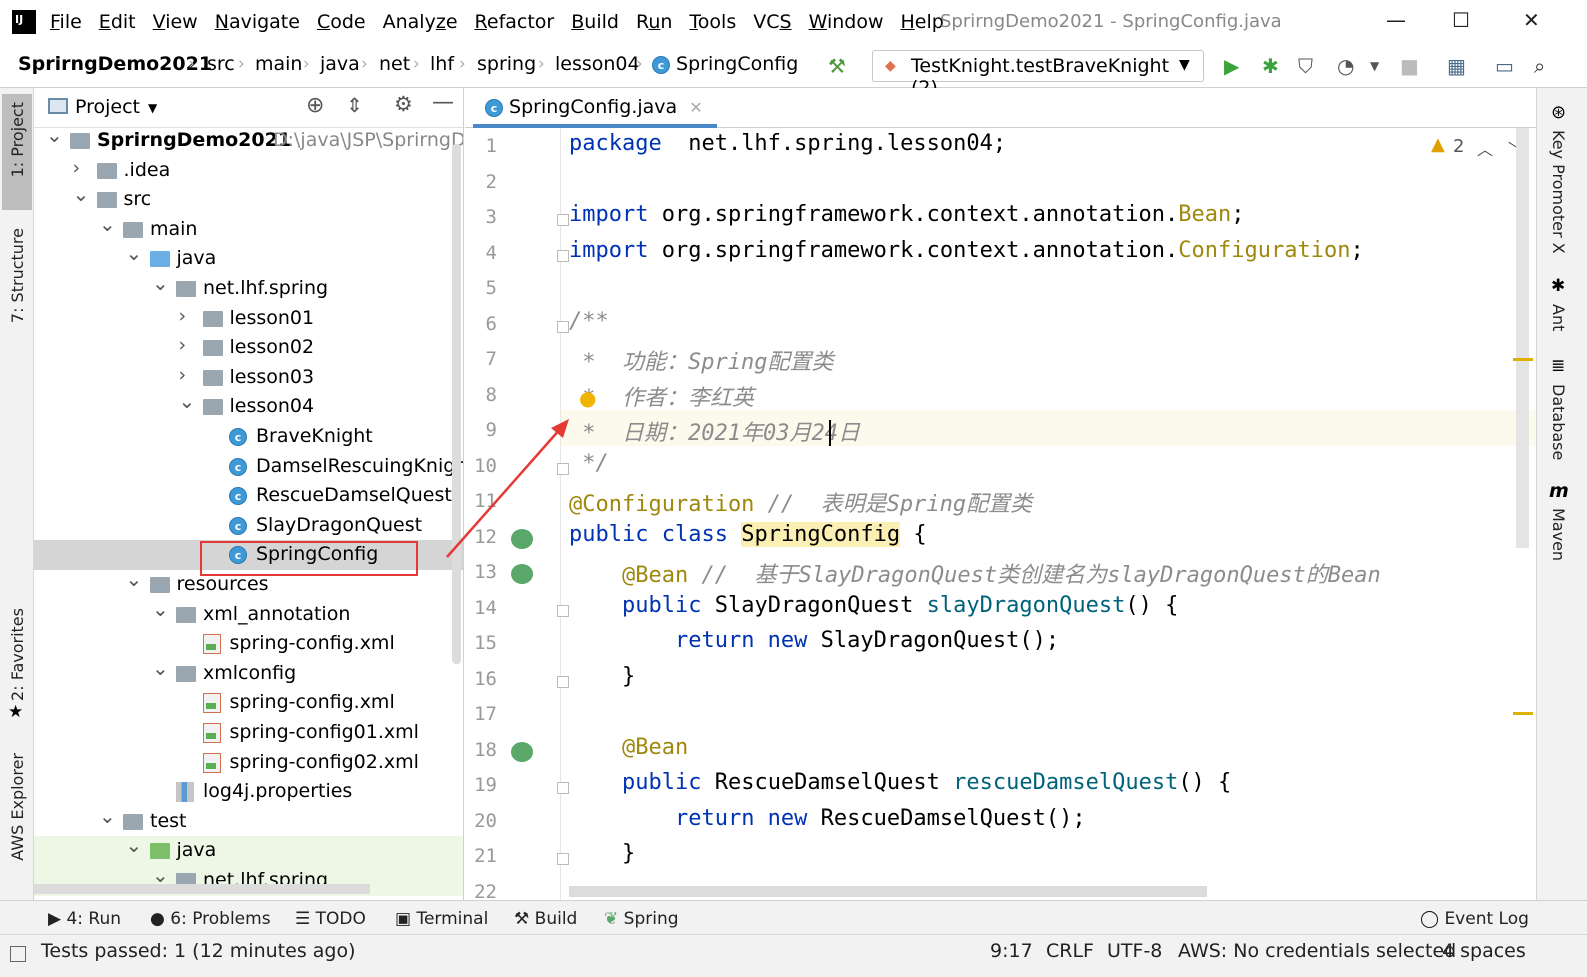 This screenshot has width=1587, height=977. I want to click on tab-run: ▶ 4: Run, so click(84, 919).